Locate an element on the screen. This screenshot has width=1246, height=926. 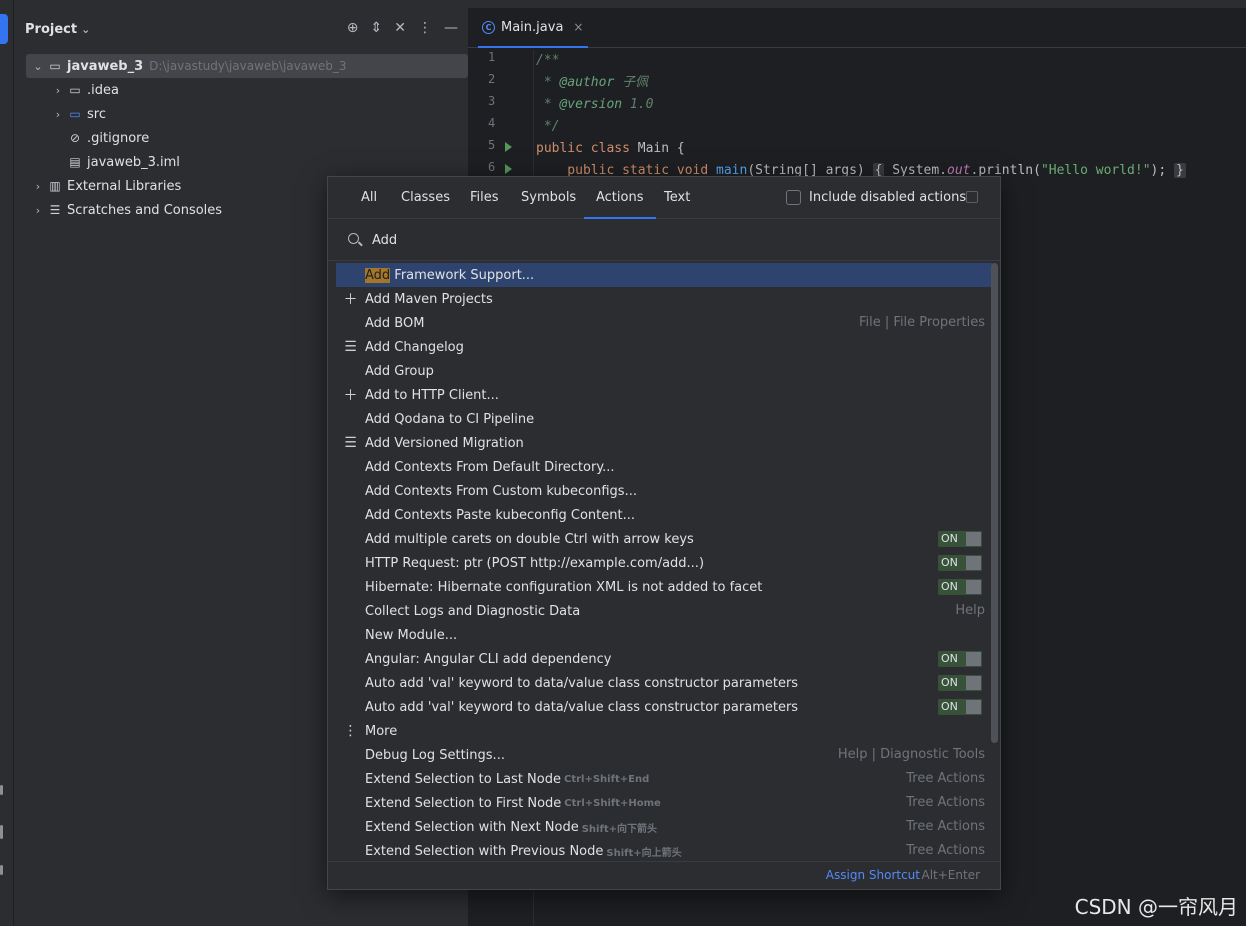
chevron-down-icon: ⌄ is located at coordinates (38, 66).